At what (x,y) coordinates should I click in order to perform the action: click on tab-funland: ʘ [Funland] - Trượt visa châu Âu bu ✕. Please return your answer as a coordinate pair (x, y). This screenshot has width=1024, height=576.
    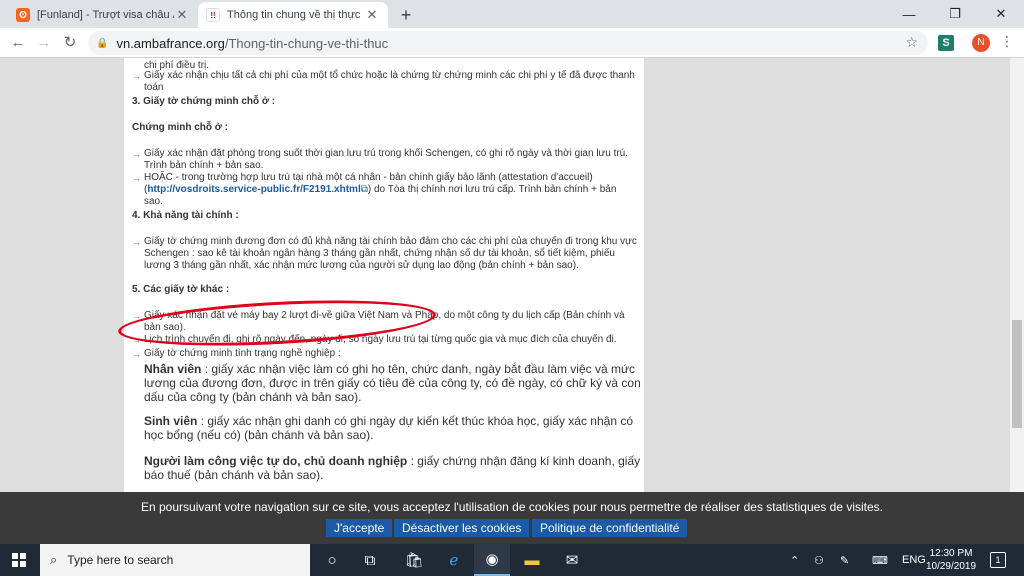
    Looking at the image, I should click on (103, 15).